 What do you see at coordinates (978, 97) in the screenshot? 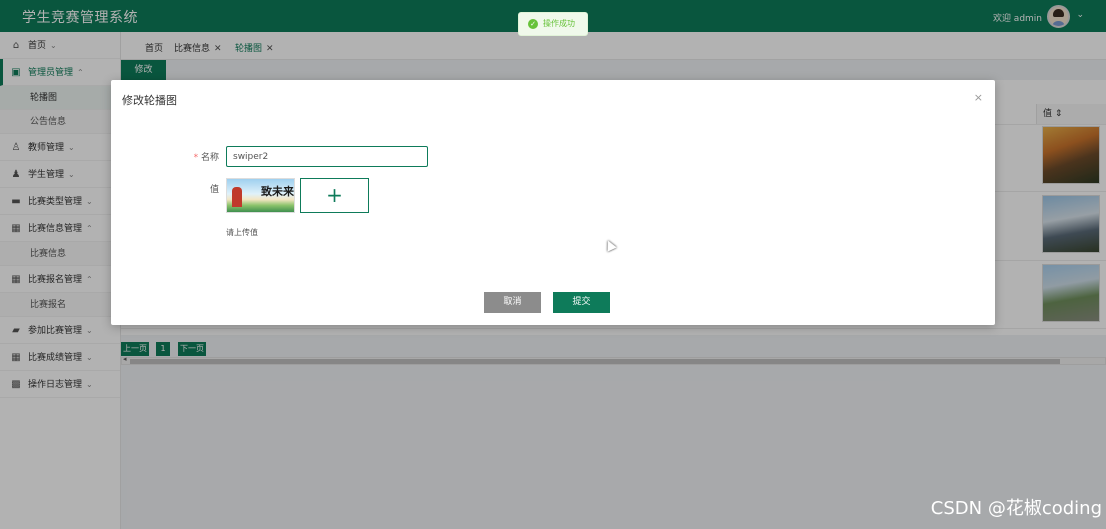
I see `close-icon: ×` at bounding box center [978, 97].